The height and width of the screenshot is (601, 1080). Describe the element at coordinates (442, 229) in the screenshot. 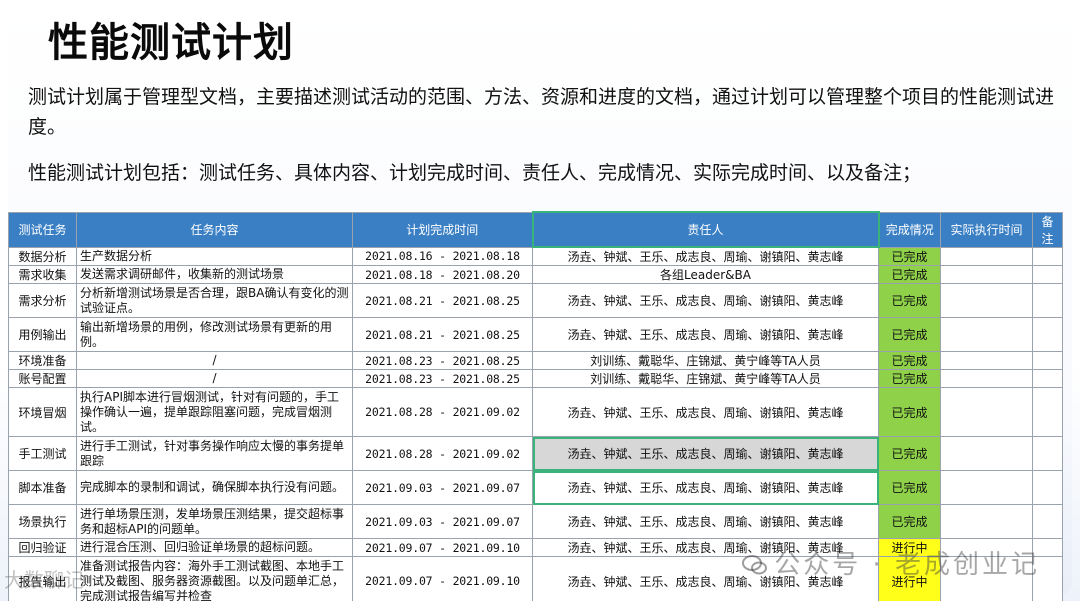

I see `header-plan-time: 计划完成时间` at that location.